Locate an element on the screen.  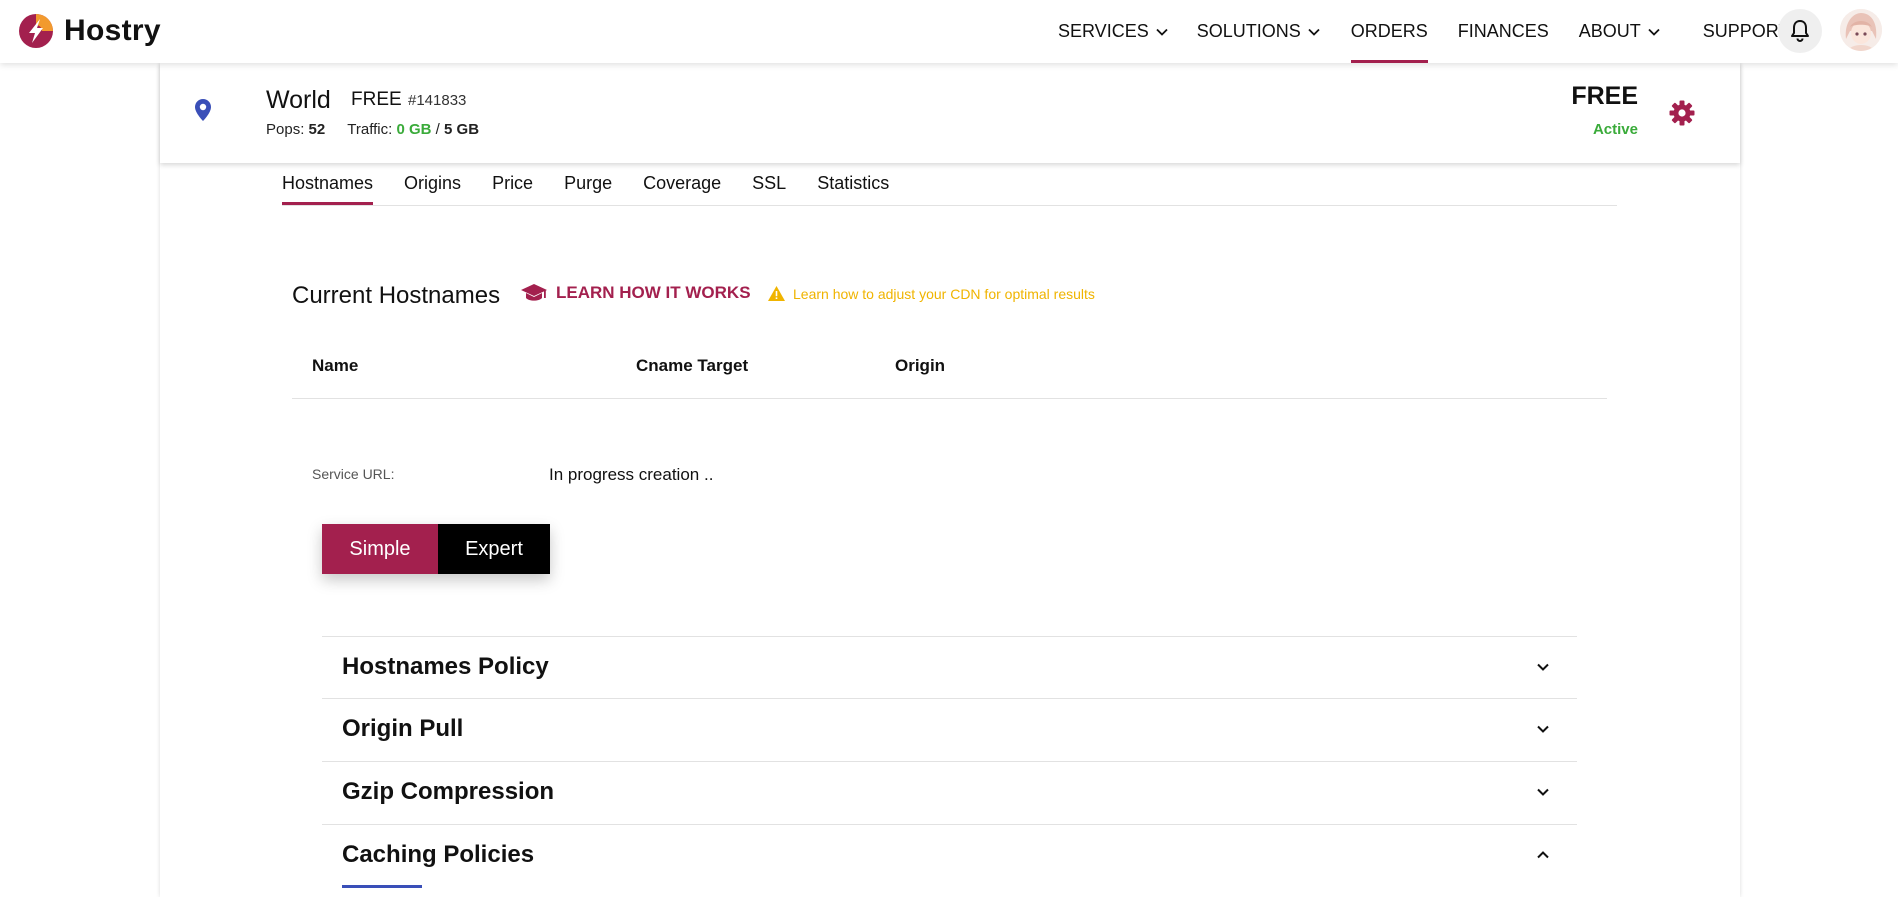
nav-item-label: FINANCES is located at coordinates (1503, 31).